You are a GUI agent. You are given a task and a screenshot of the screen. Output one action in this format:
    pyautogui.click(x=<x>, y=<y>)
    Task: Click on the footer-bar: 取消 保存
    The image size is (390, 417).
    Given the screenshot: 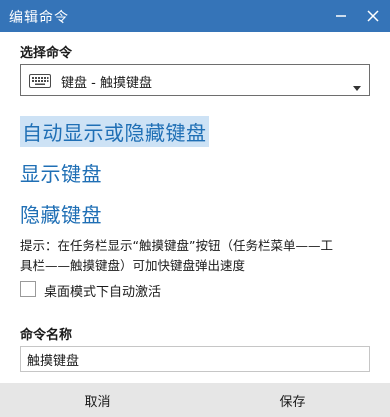 What is the action you would take?
    pyautogui.click(x=195, y=400)
    